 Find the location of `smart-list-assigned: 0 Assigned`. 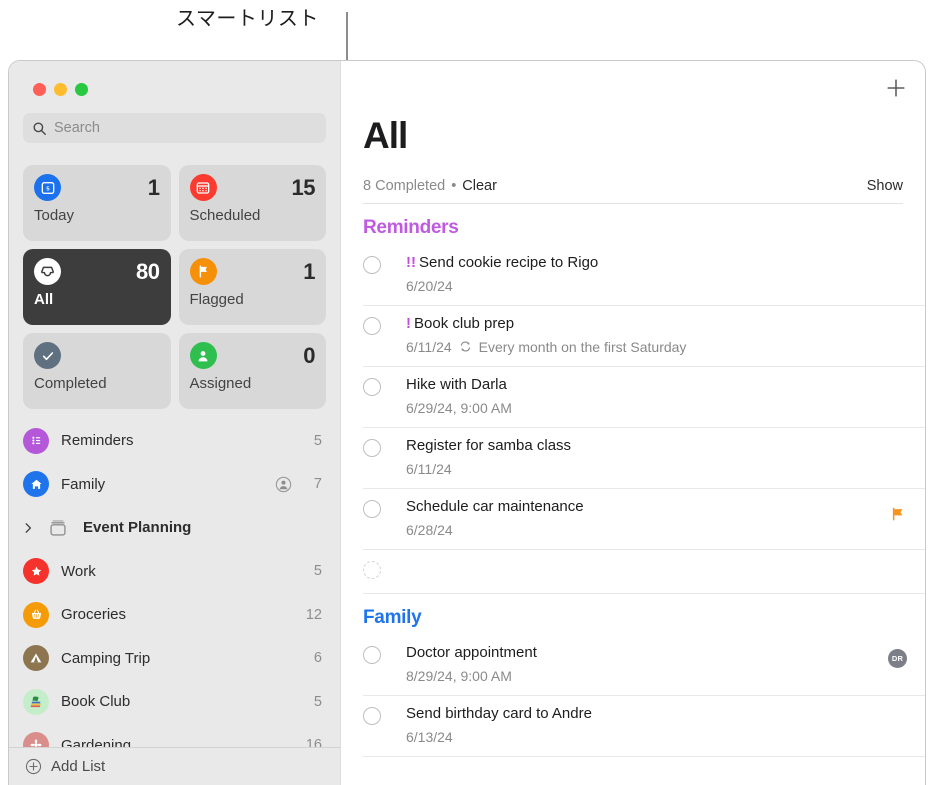

smart-list-assigned: 0 Assigned is located at coordinates (252, 371).